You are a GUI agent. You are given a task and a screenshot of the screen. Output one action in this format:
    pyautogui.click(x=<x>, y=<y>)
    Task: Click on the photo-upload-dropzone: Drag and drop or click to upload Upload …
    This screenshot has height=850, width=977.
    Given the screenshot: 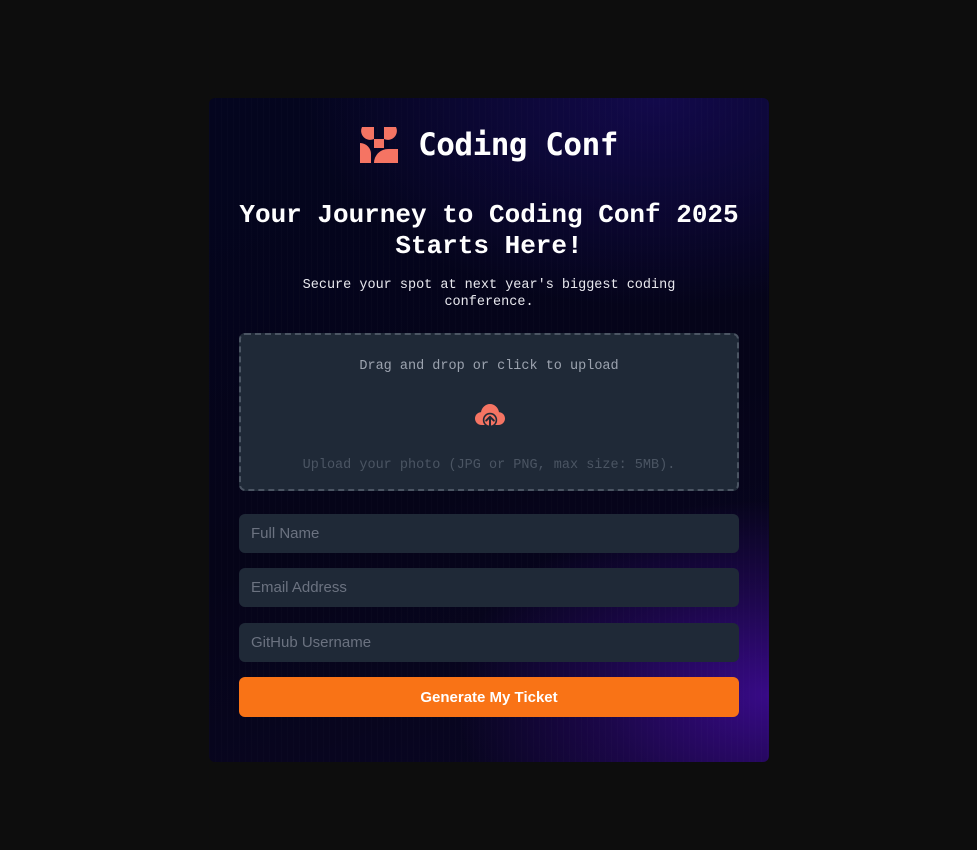 What is the action you would take?
    pyautogui.click(x=489, y=412)
    